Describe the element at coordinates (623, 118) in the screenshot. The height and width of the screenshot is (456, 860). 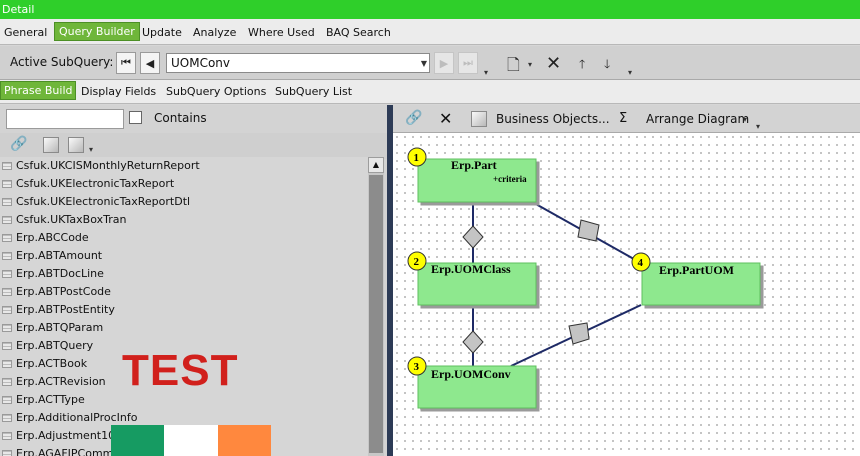
I see `sum-icon: Σ` at that location.